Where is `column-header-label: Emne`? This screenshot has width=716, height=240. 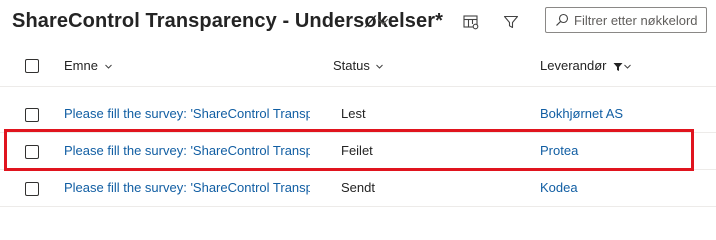 column-header-label: Emne is located at coordinates (81, 65).